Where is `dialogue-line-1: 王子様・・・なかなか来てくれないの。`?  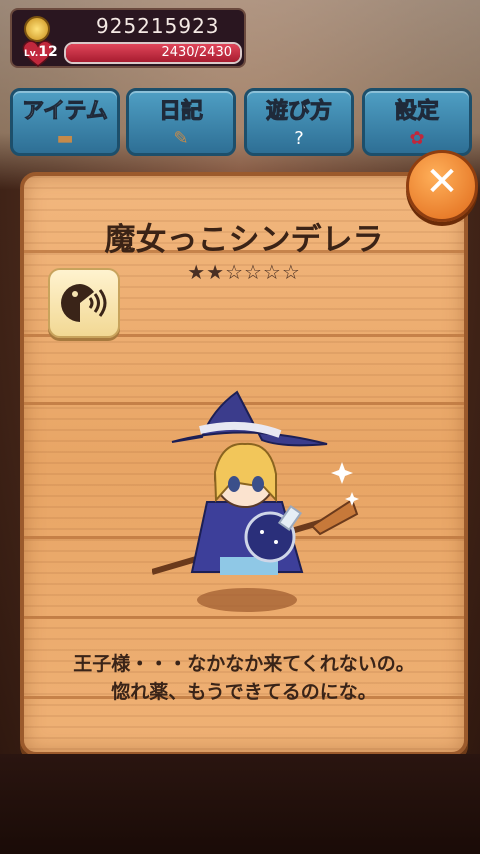 dialogue-line-1: 王子様・・・なかなか来てくれないの。 is located at coordinates (244, 664).